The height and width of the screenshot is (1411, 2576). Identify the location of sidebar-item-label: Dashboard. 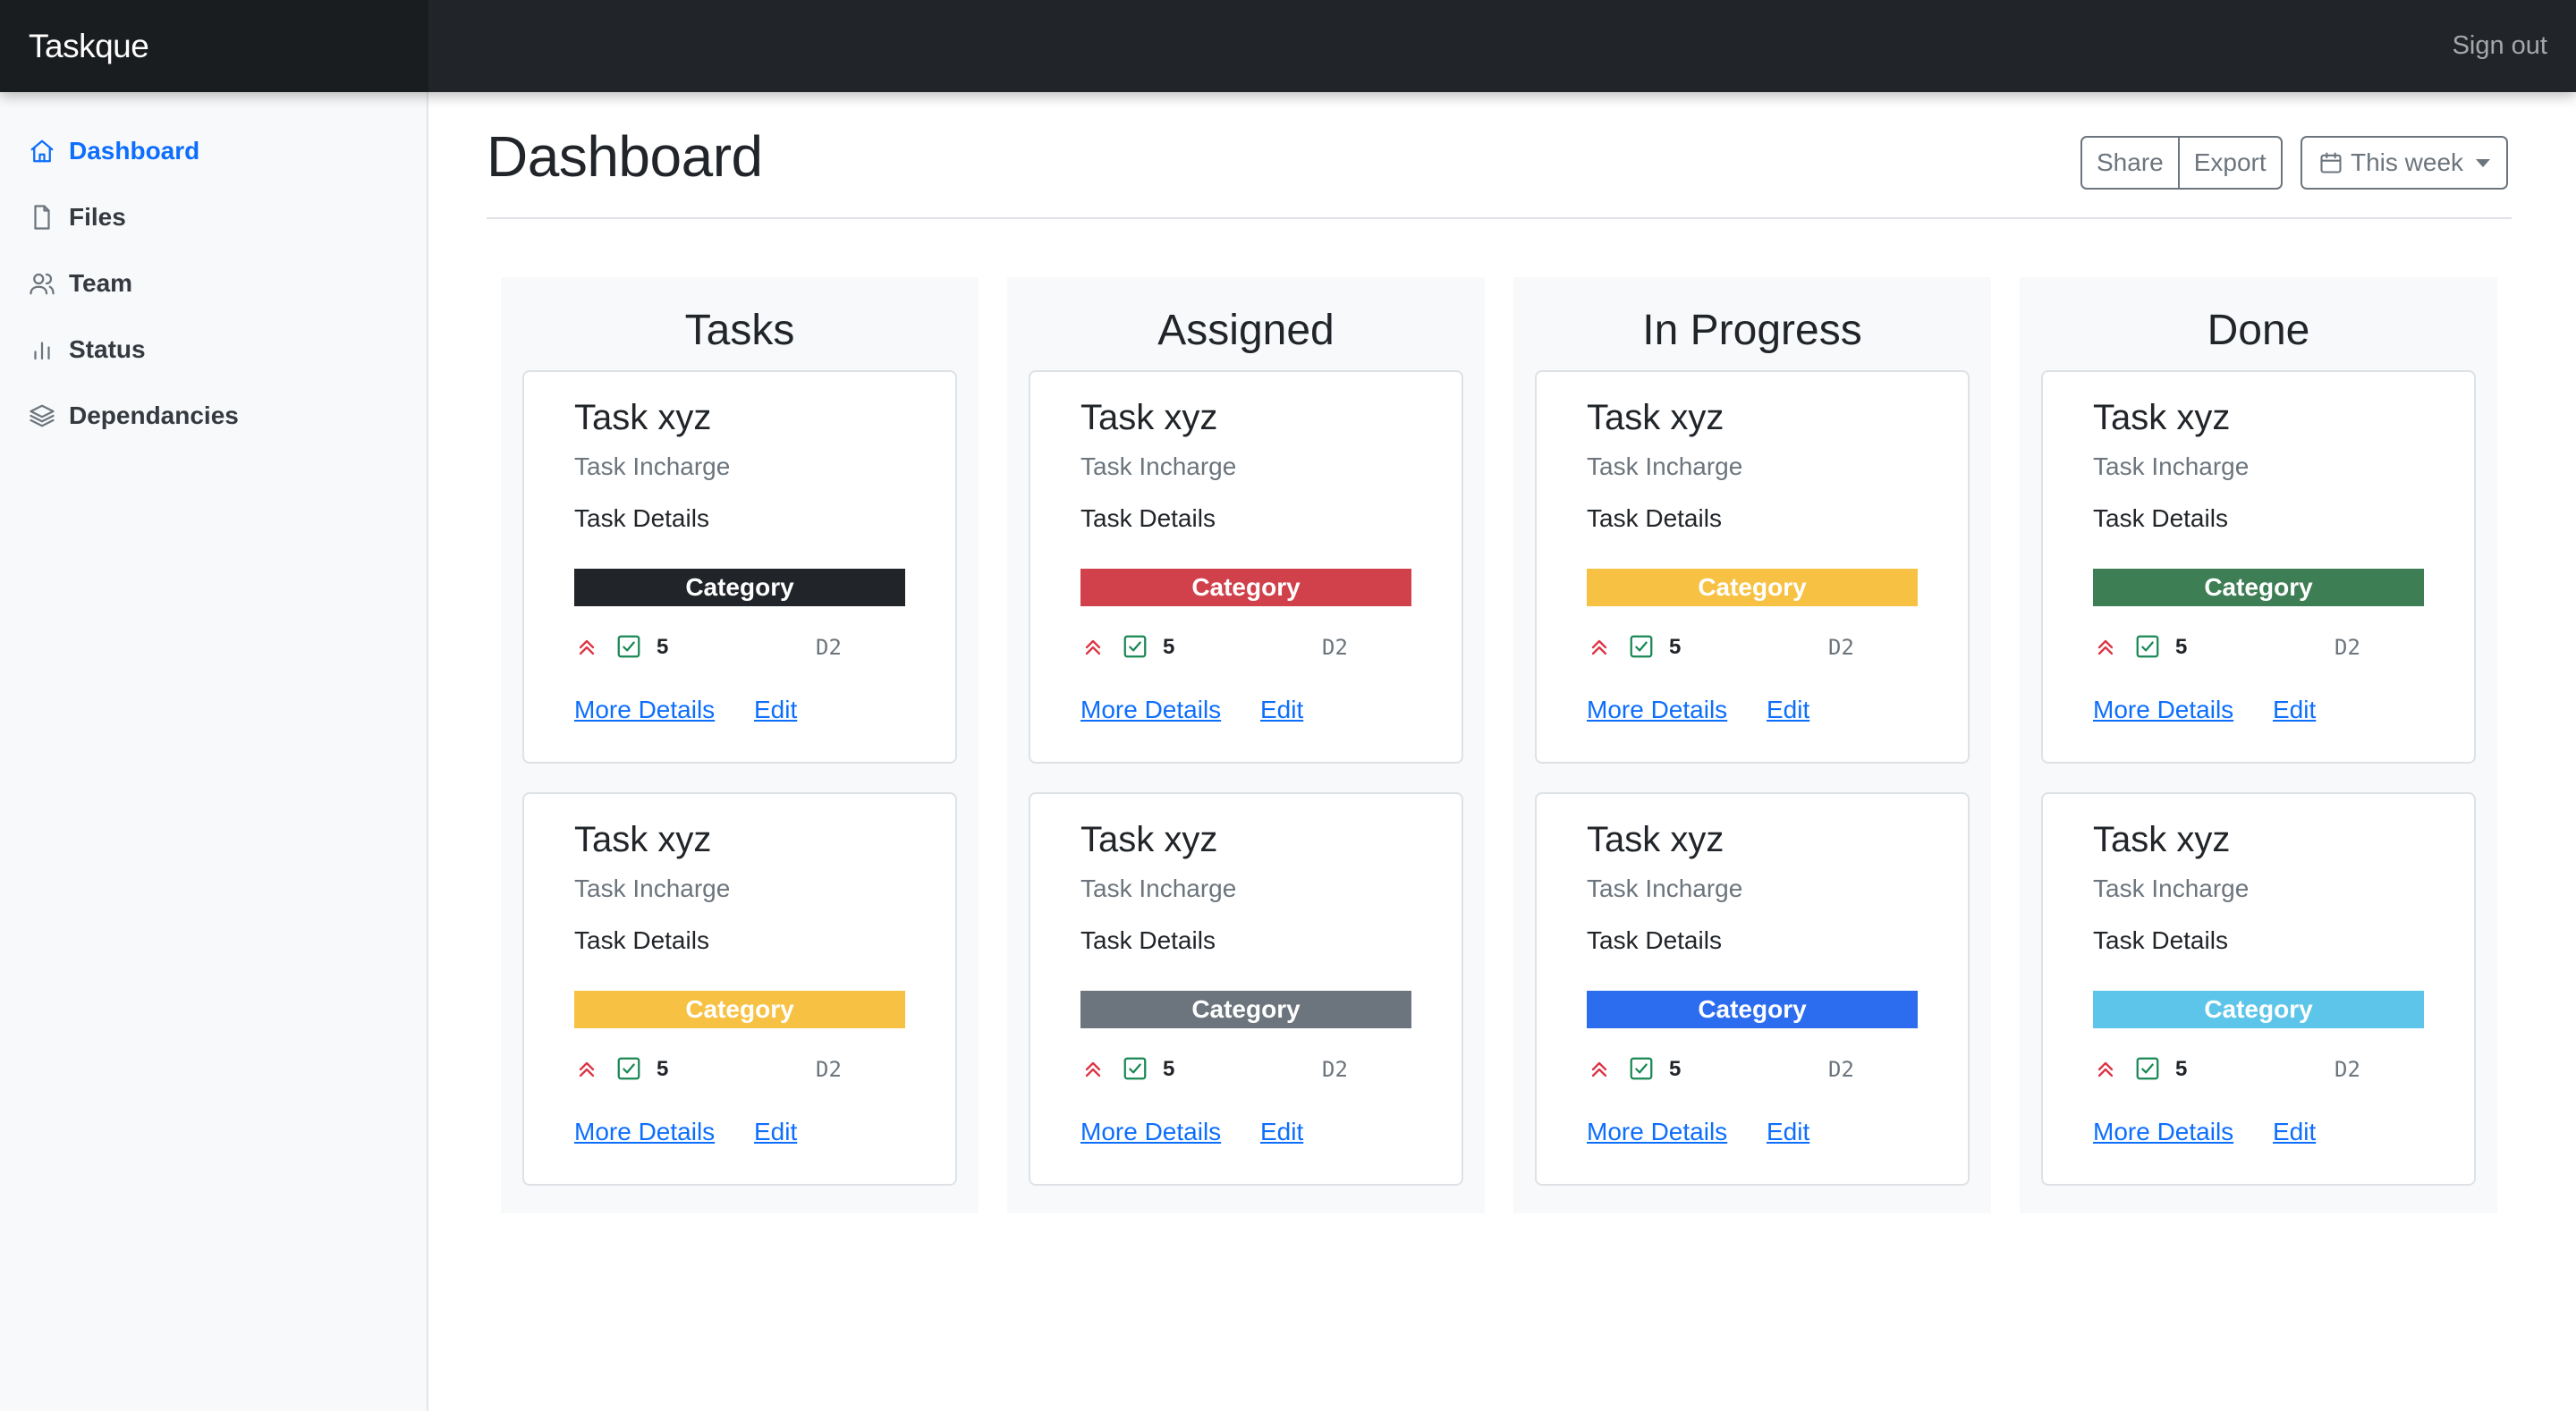
(134, 151).